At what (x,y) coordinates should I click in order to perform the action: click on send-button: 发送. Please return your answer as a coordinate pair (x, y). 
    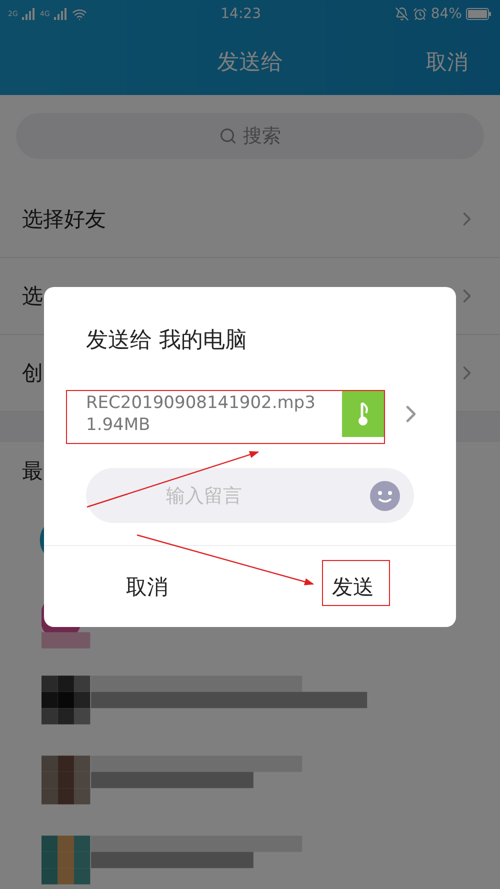
    Looking at the image, I should click on (353, 586).